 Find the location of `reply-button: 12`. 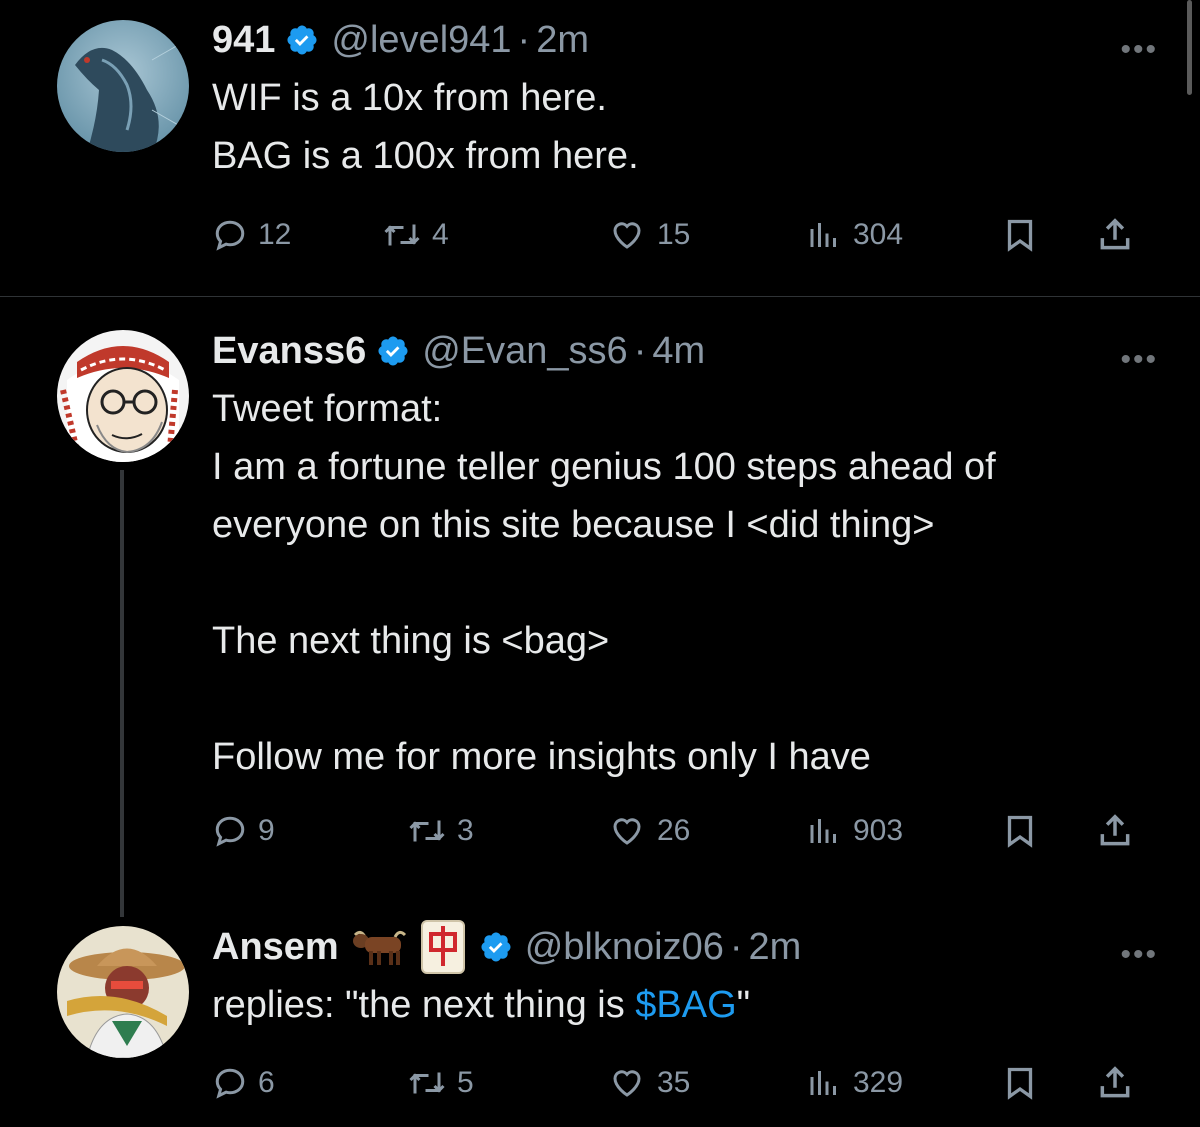

reply-button: 12 is located at coordinates (251, 235).